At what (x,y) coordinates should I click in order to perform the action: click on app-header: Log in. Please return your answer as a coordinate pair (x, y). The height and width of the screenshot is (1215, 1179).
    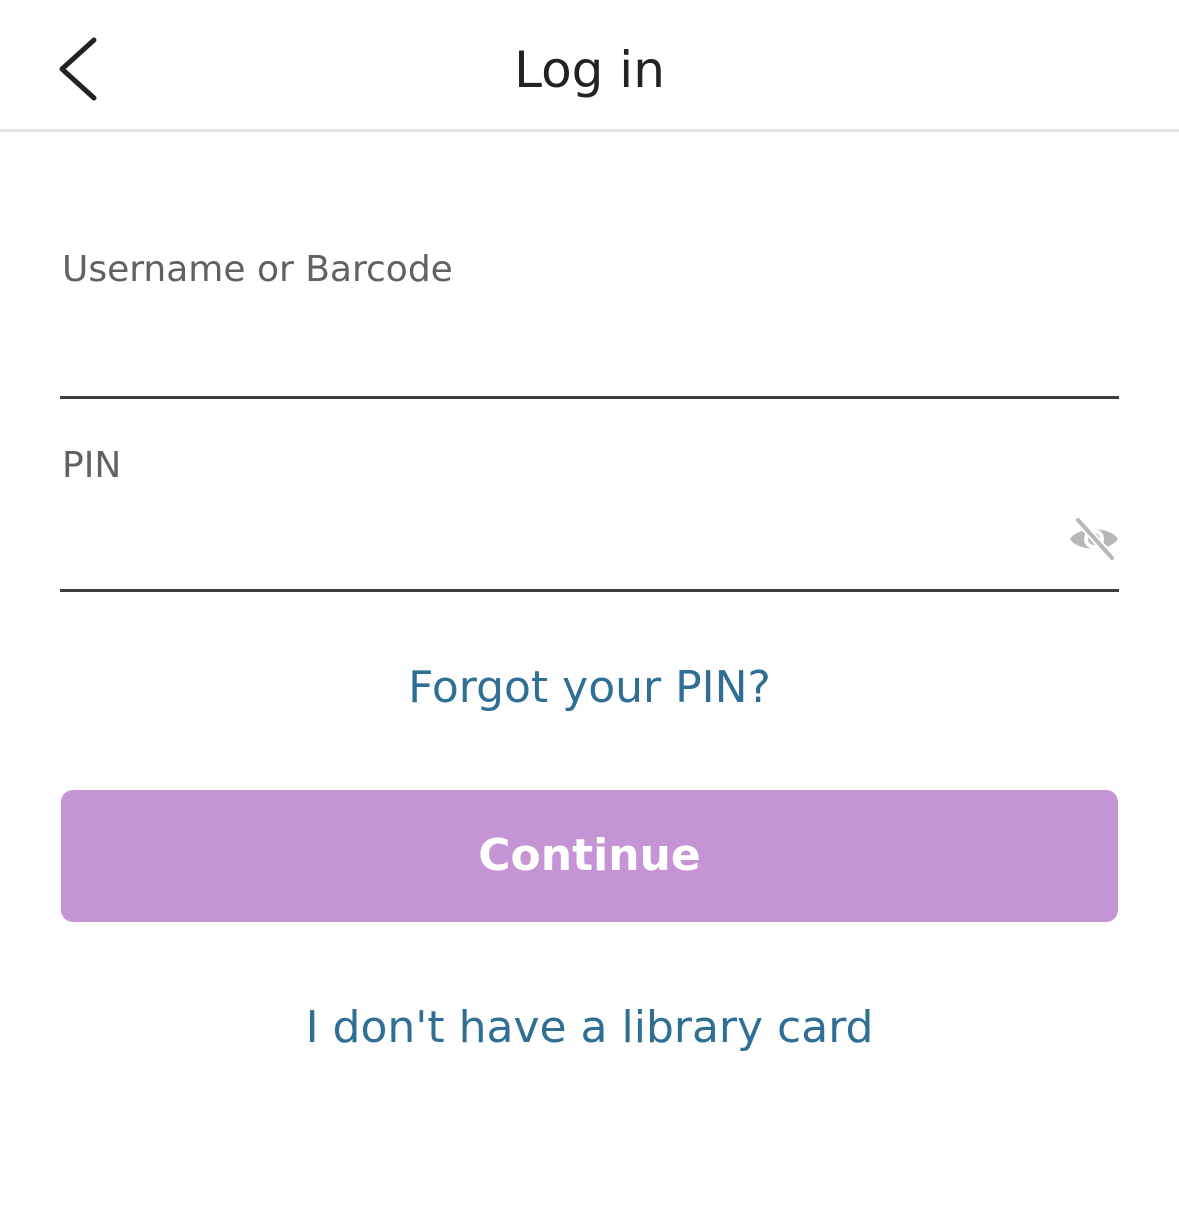
    Looking at the image, I should click on (589, 66).